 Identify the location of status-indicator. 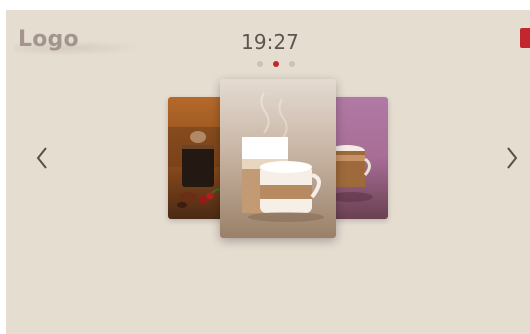
(525, 38).